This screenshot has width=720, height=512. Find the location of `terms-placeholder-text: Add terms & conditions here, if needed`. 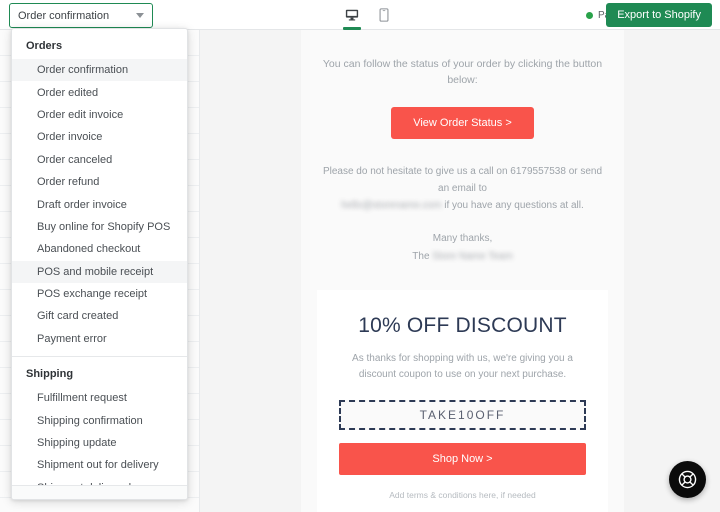

terms-placeholder-text: Add terms & conditions here, if needed is located at coordinates (462, 495).